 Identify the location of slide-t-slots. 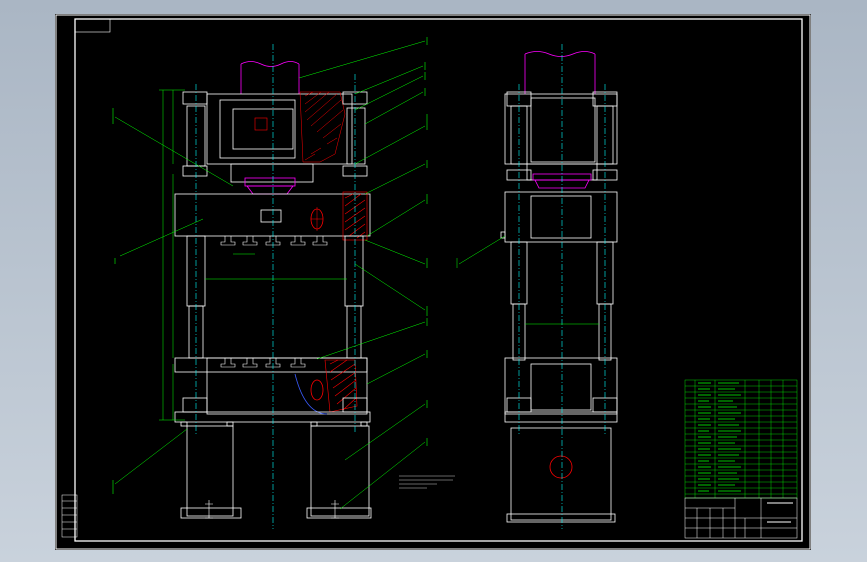
(274, 241).